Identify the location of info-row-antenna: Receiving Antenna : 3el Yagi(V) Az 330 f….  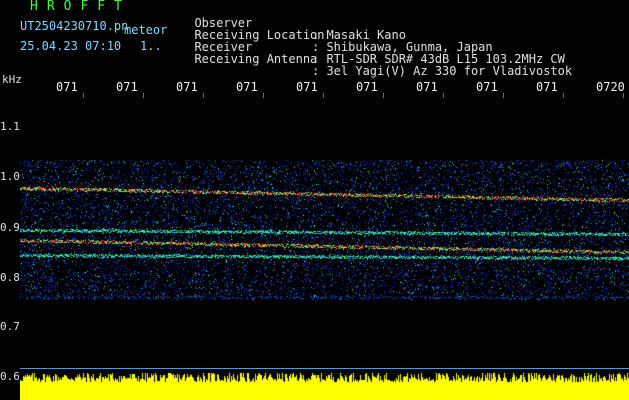
(376, 59).